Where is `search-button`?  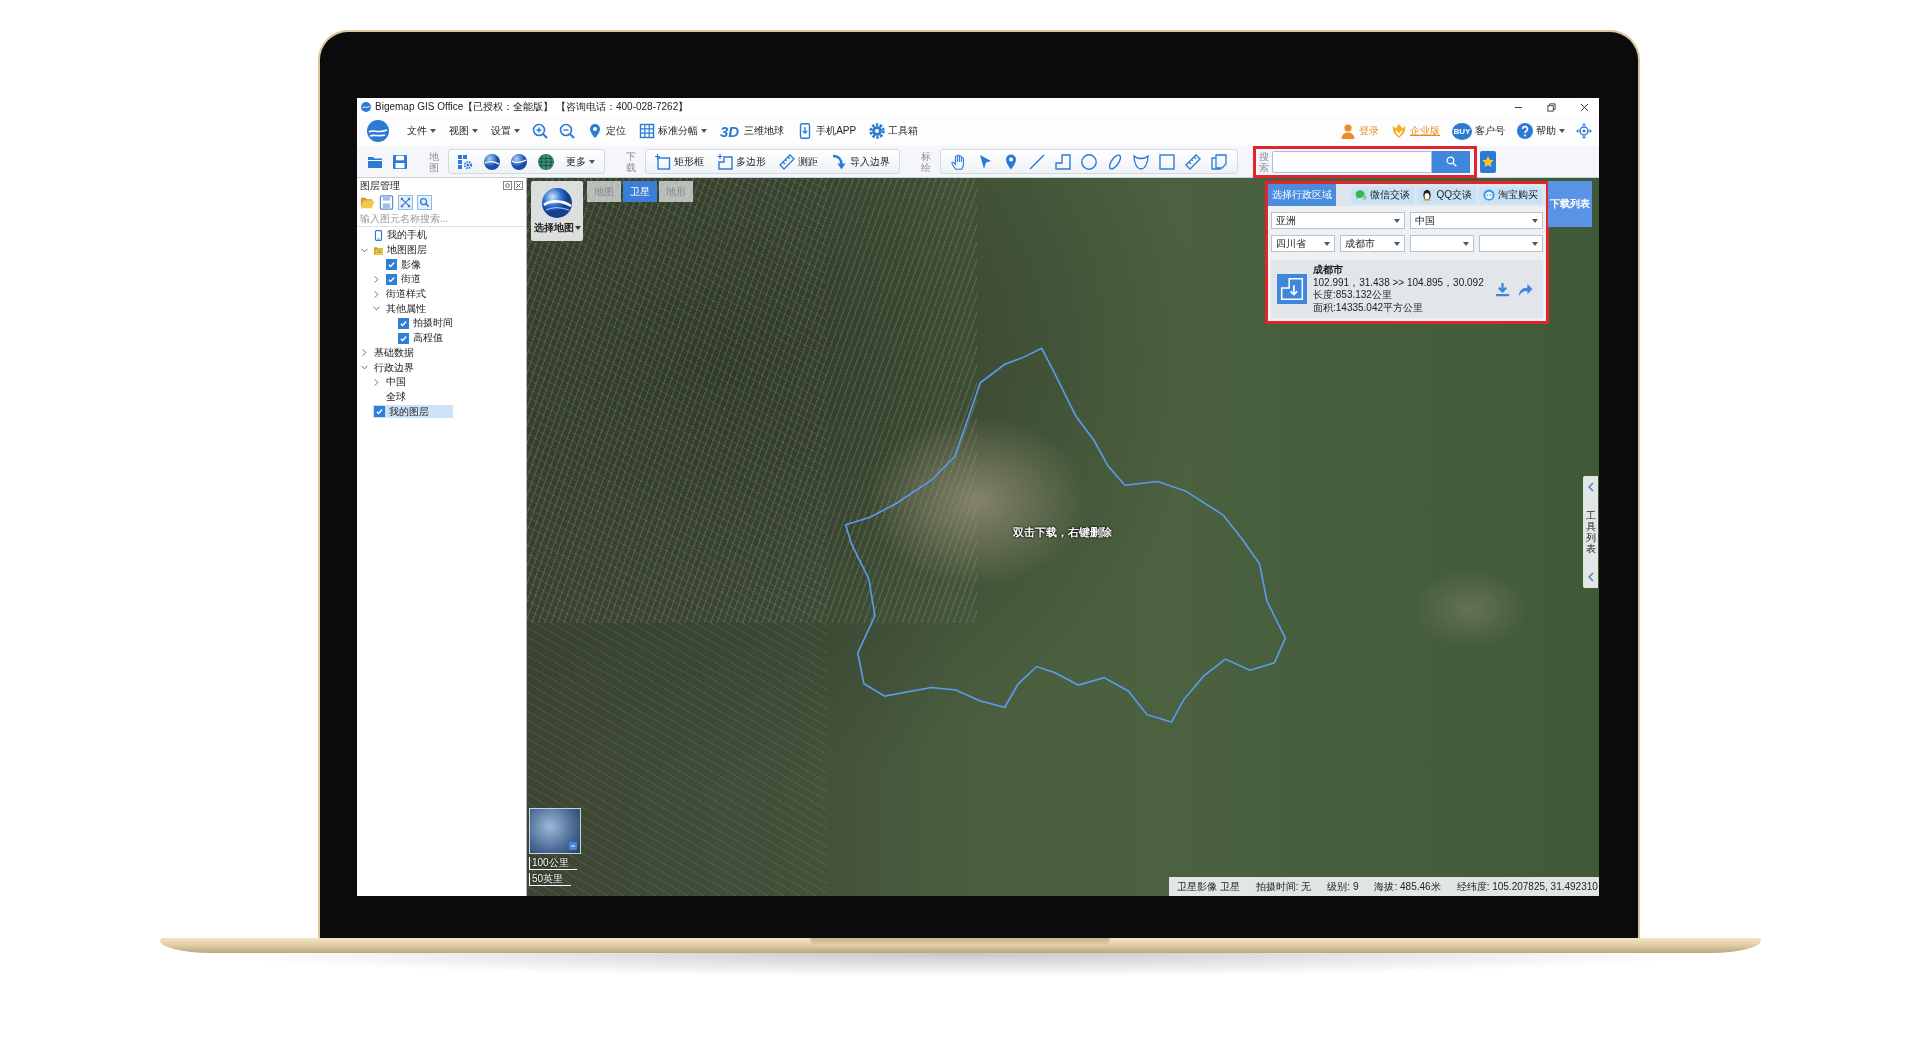 search-button is located at coordinates (1451, 161).